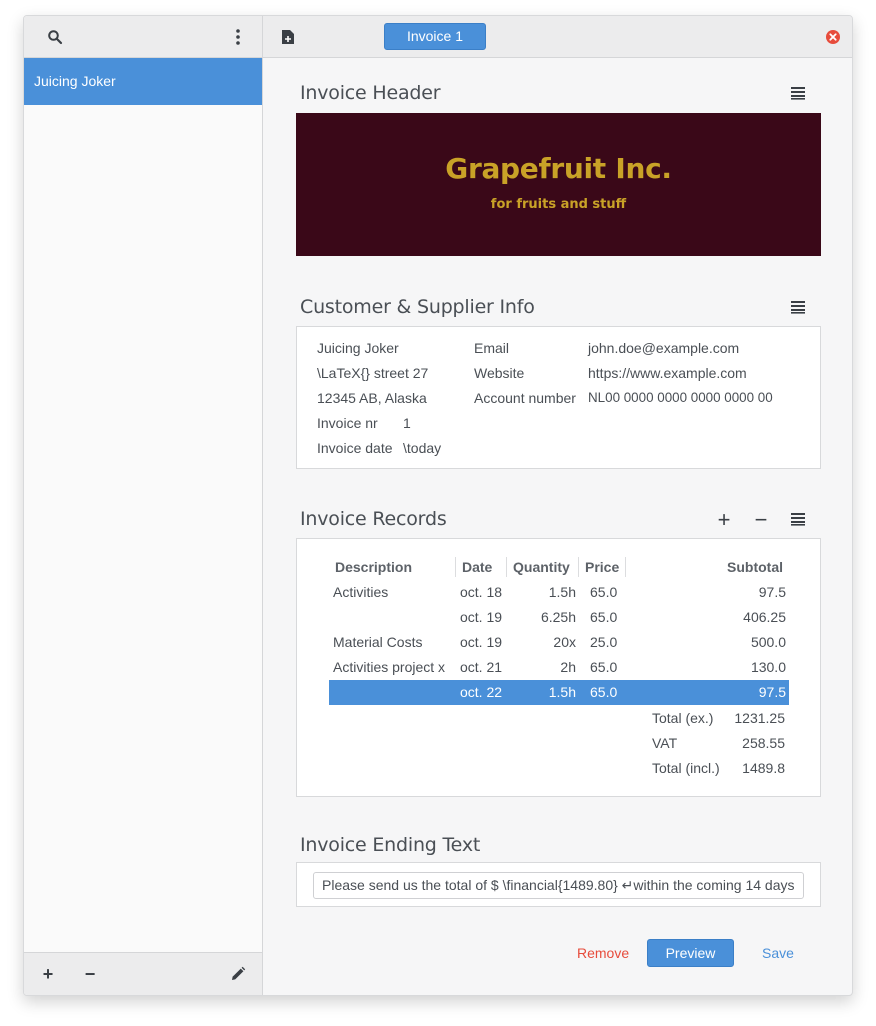  I want to click on add-customer-button: +, so click(48, 974).